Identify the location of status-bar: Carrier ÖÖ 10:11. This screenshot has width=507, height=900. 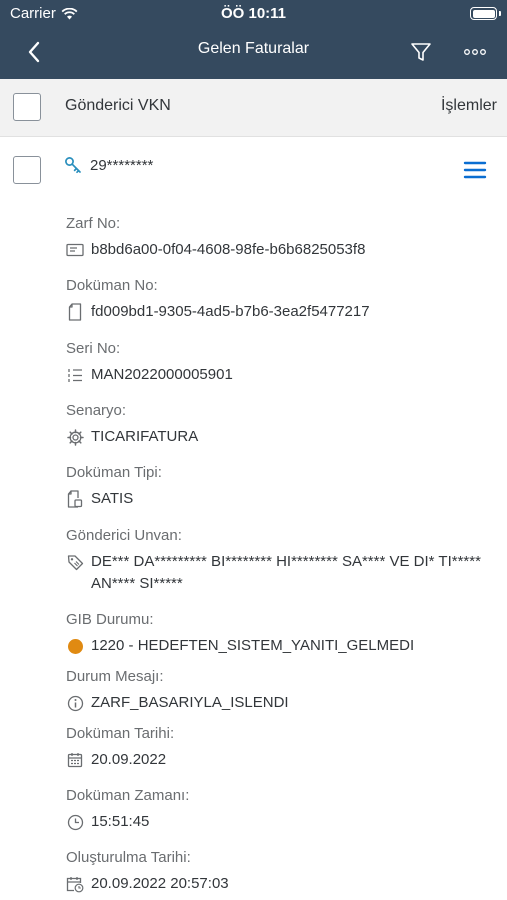
(253, 14).